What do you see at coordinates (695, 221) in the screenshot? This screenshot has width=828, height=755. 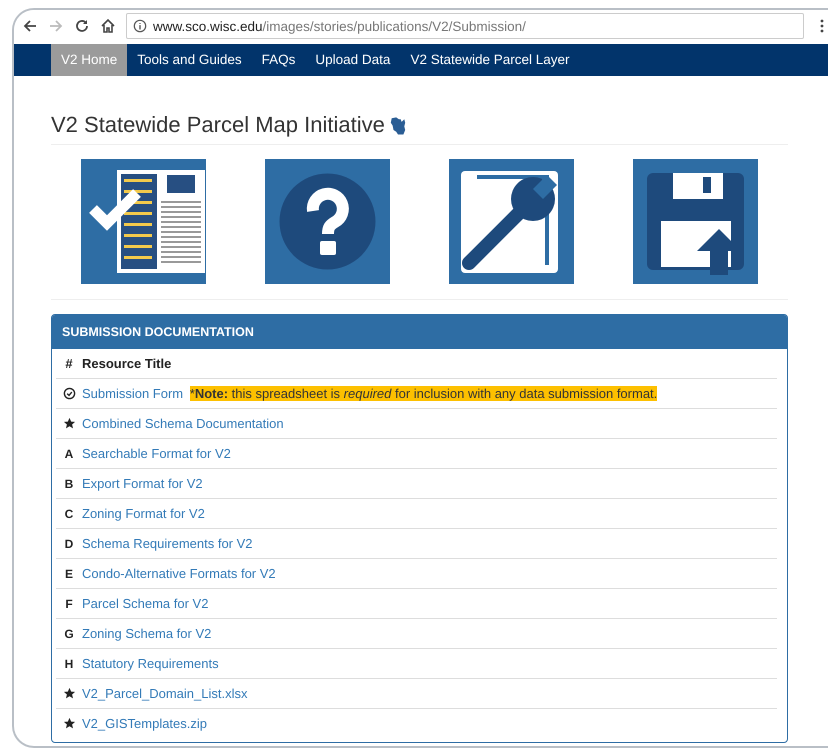 I see `floppy-upload-tile` at bounding box center [695, 221].